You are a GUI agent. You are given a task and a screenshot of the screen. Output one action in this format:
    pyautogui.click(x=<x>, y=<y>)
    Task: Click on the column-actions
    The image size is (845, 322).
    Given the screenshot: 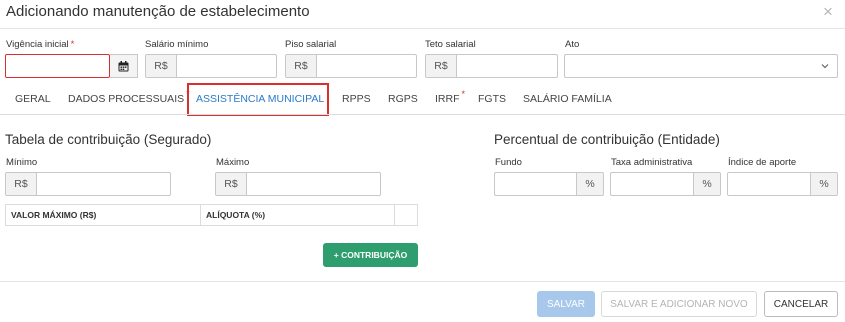 What is the action you would take?
    pyautogui.click(x=406, y=215)
    